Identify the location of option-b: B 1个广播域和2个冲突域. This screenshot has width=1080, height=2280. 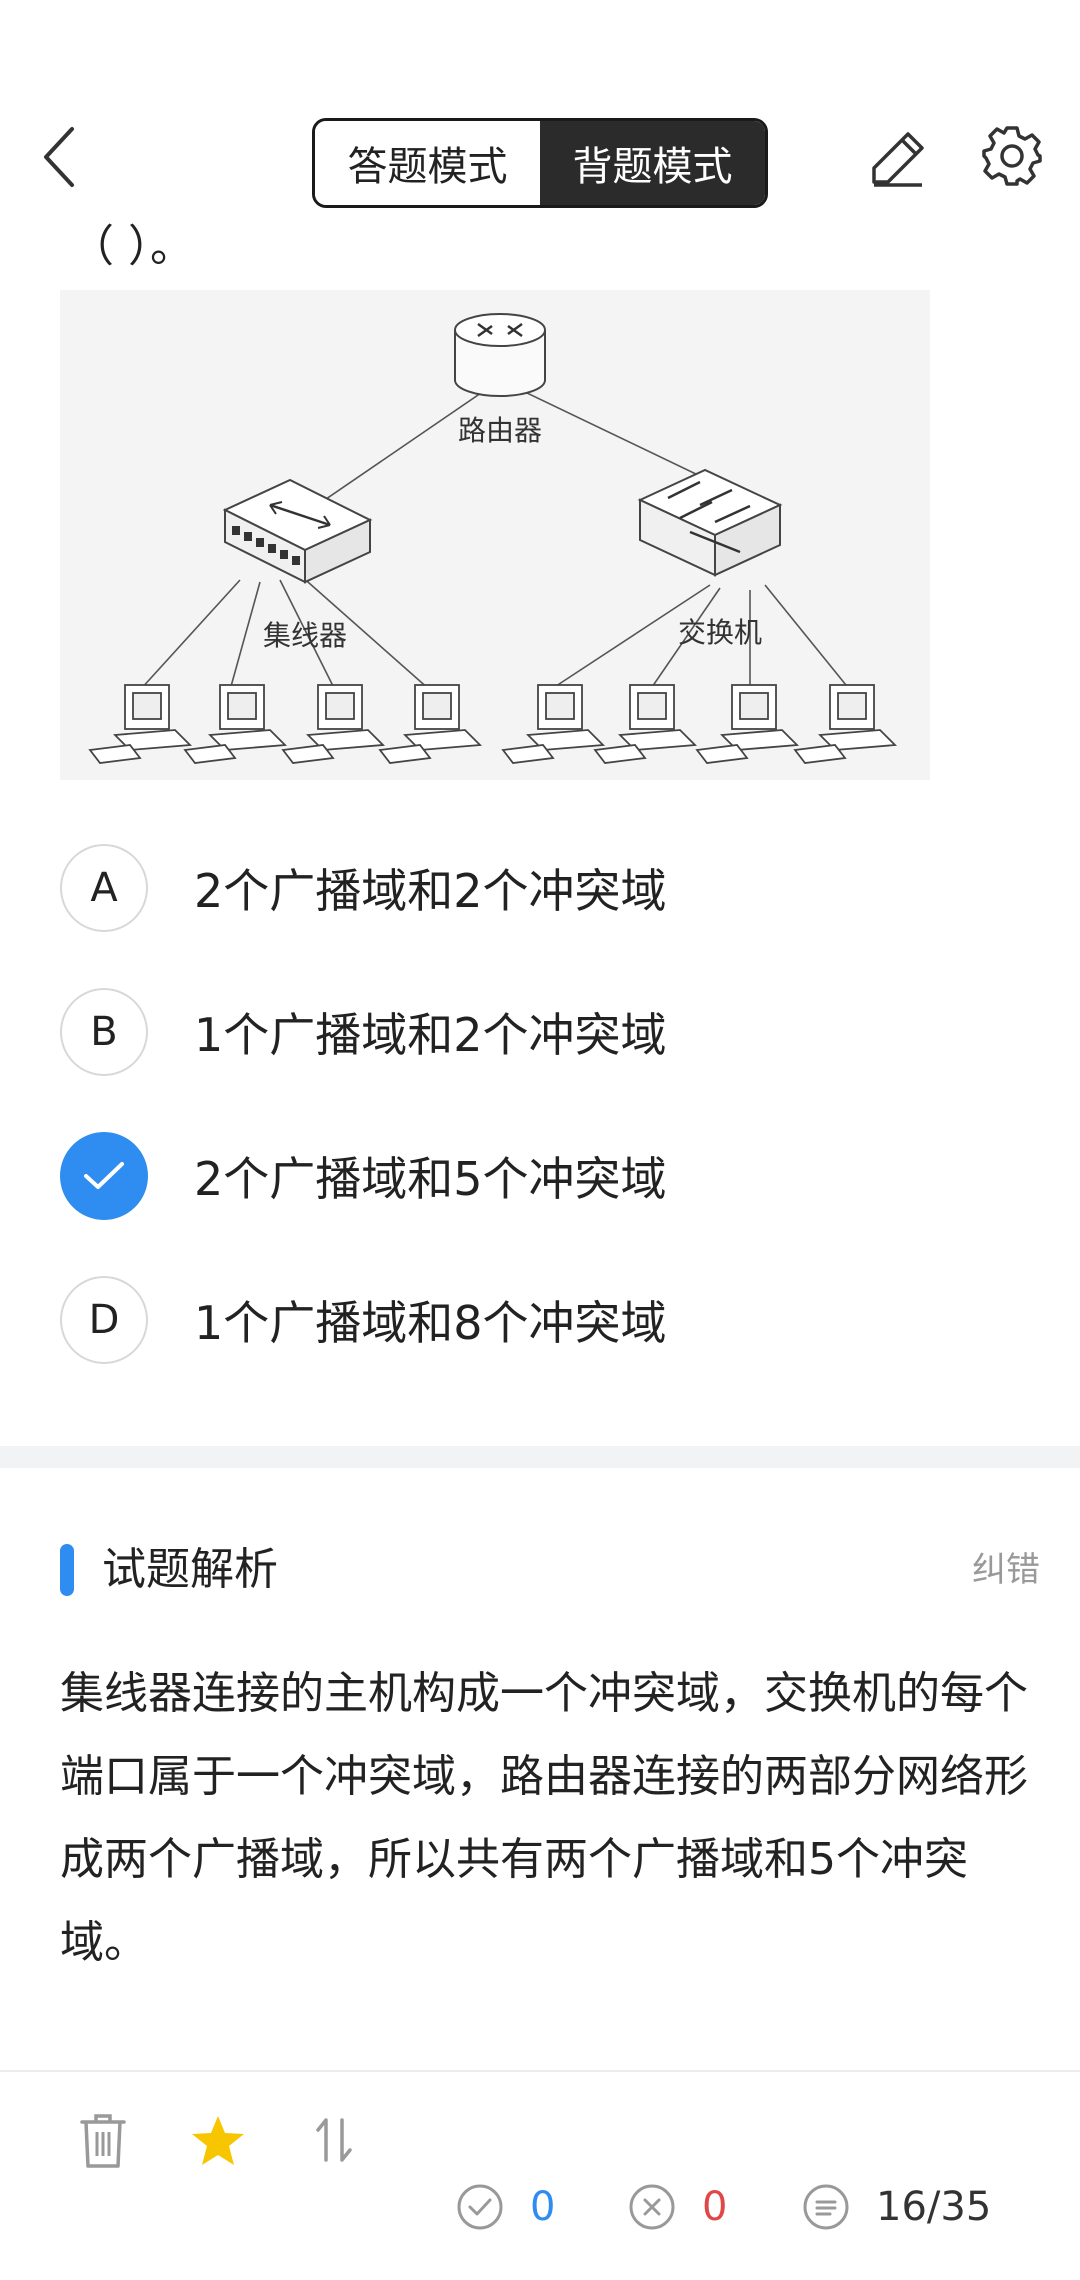
(540, 1032).